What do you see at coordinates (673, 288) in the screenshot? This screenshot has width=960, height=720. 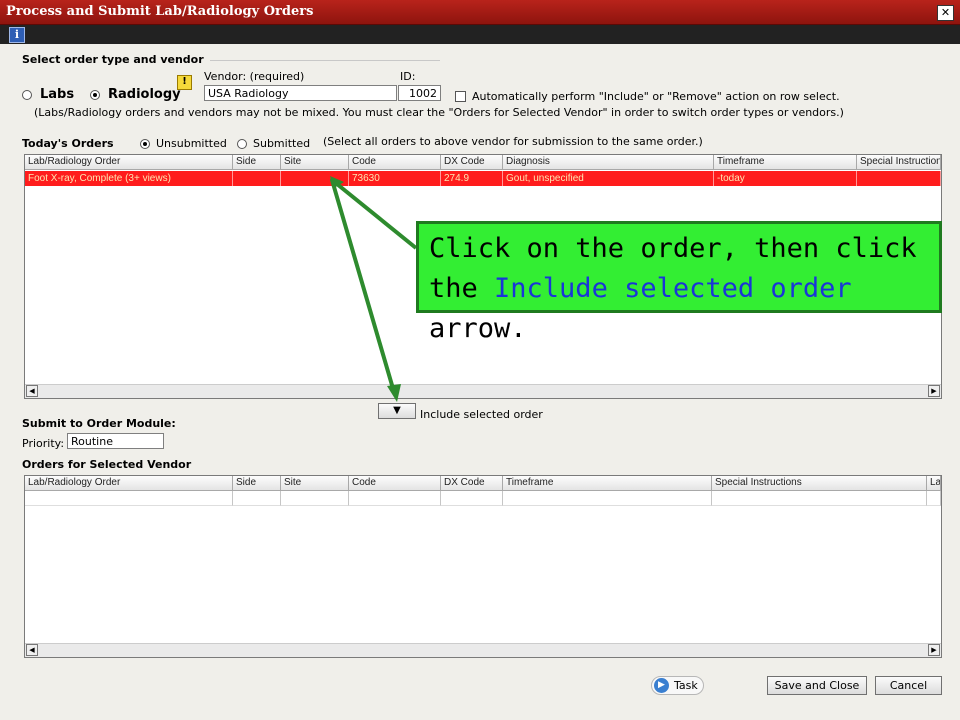 I see `callout-highlight: Include selected order` at bounding box center [673, 288].